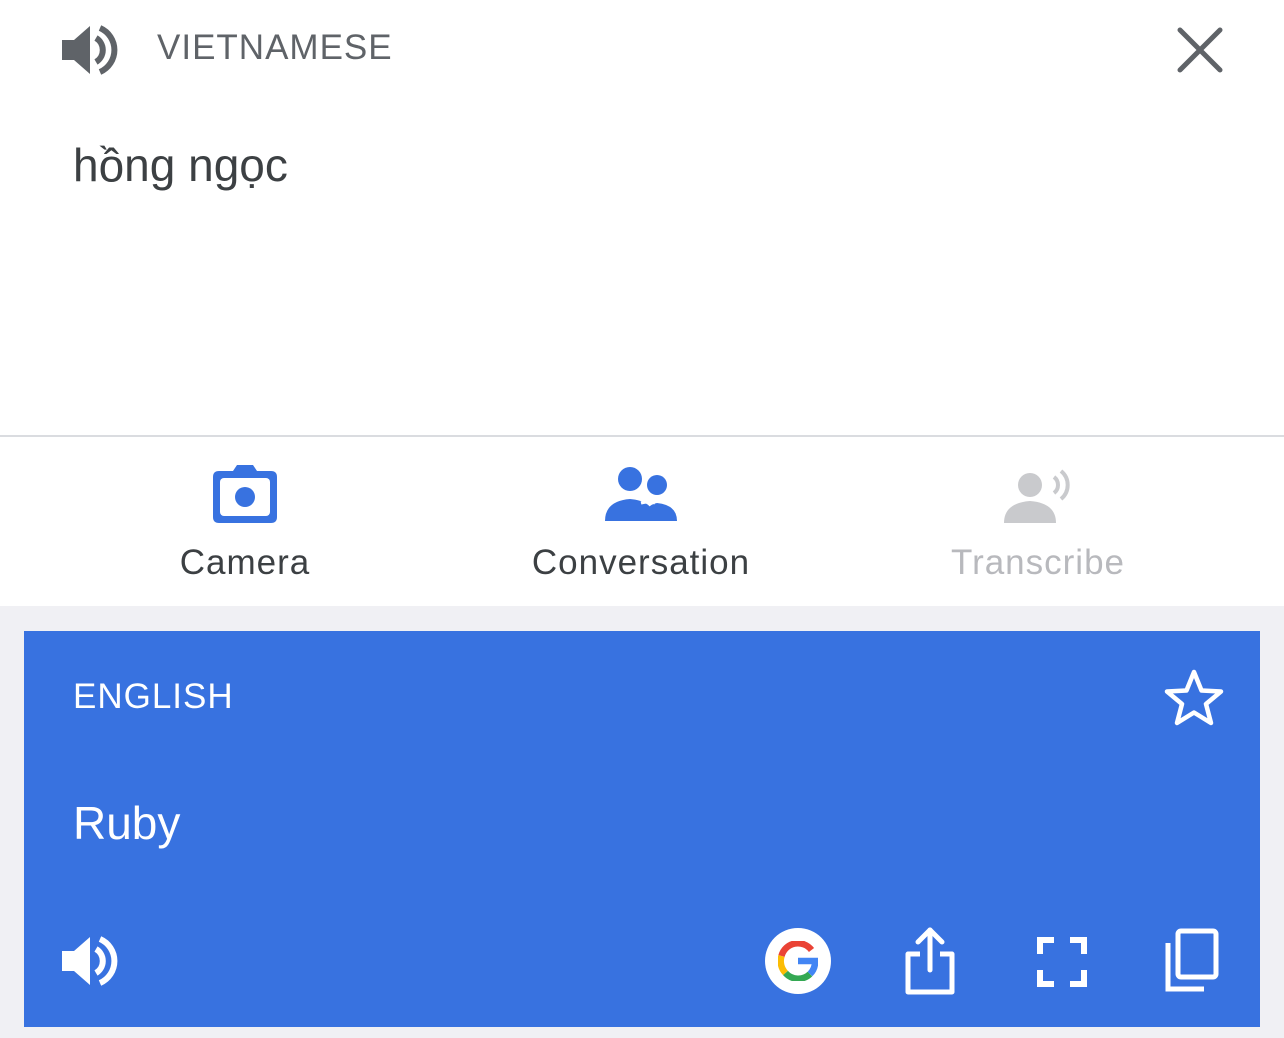 This screenshot has width=1284, height=1038. What do you see at coordinates (1062, 962) in the screenshot?
I see `fullscreen-icon` at bounding box center [1062, 962].